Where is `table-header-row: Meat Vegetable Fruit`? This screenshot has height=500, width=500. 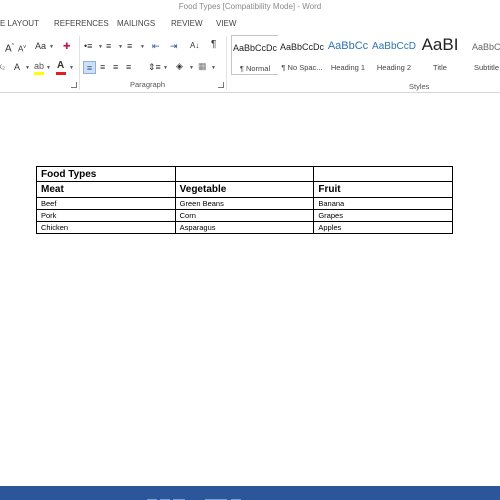 table-header-row: Meat Vegetable Fruit is located at coordinates (244, 189).